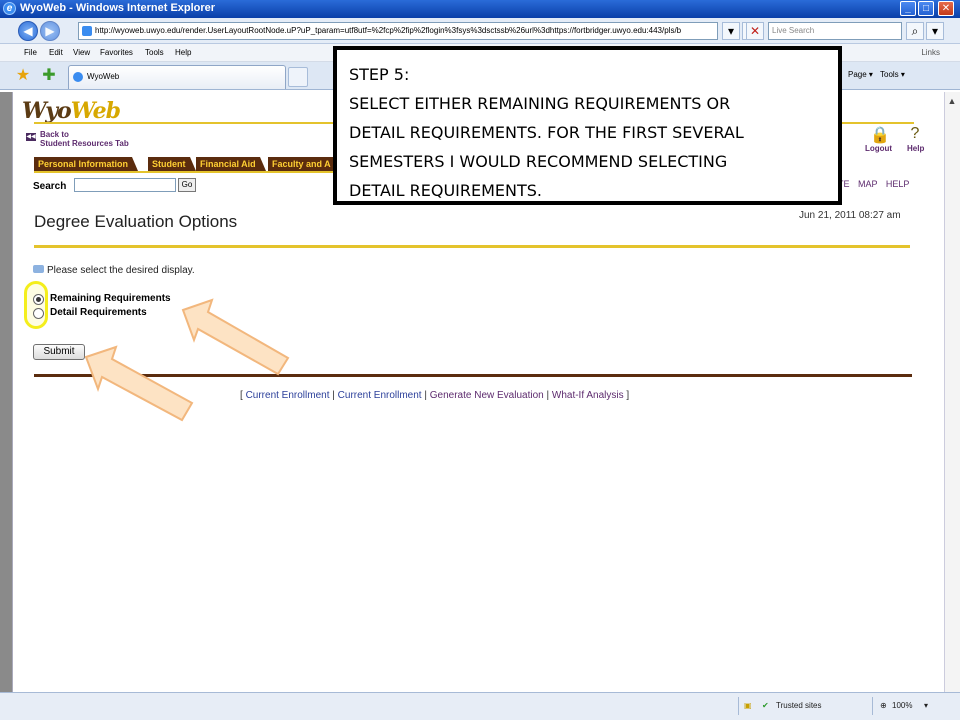  I want to click on new-tab-button, so click(298, 77).